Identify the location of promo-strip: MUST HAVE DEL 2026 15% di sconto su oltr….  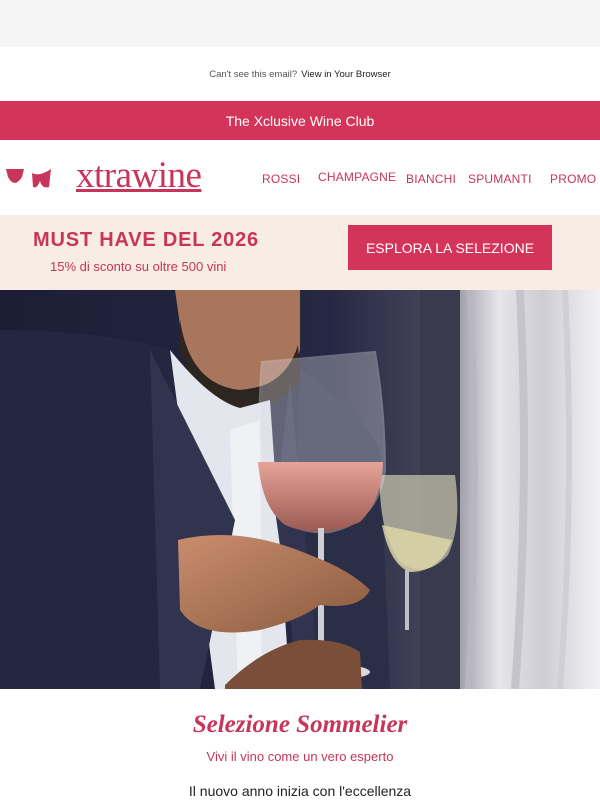
(300, 252).